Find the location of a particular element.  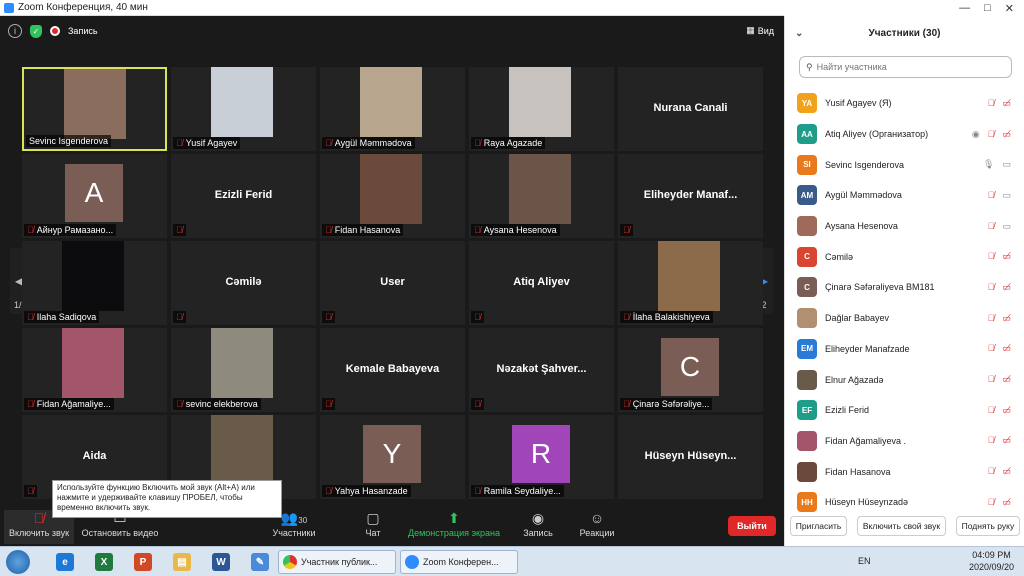

video-tile: Nurana Canali is located at coordinates (690, 109).